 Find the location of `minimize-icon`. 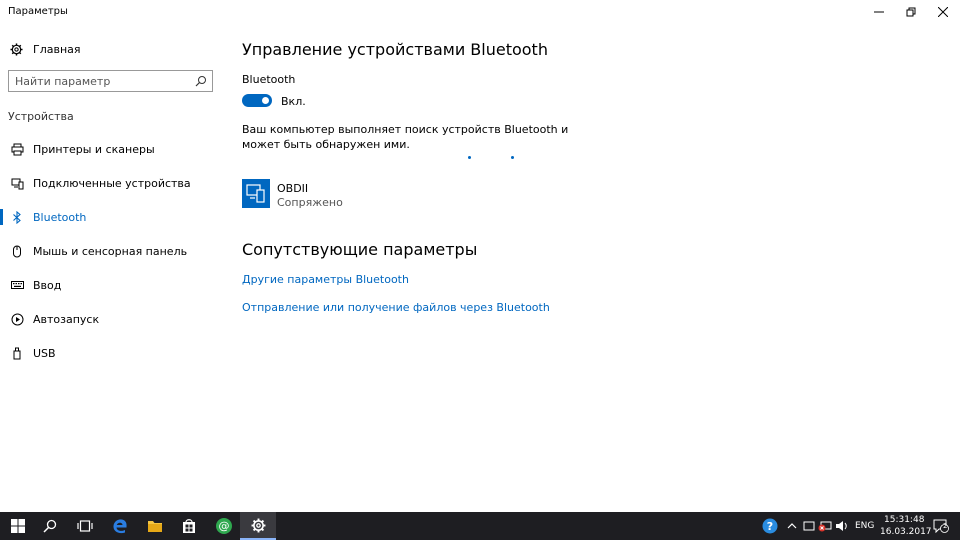

minimize-icon is located at coordinates (879, 12).